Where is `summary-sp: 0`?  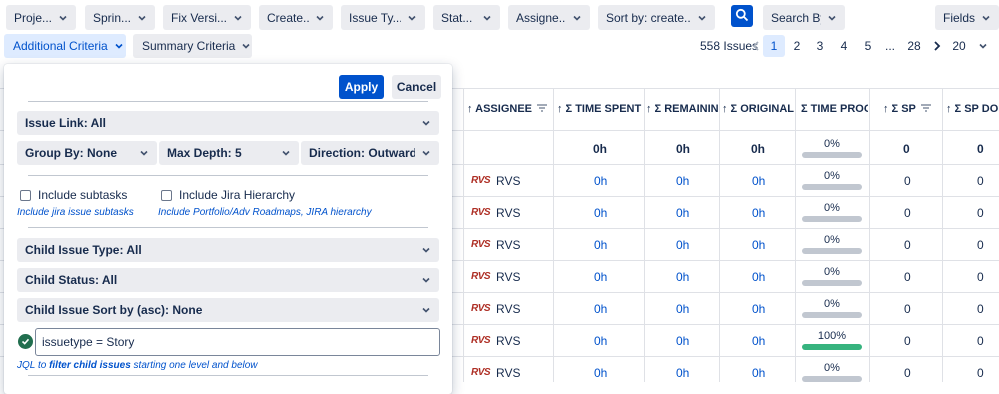 summary-sp: 0 is located at coordinates (906, 149).